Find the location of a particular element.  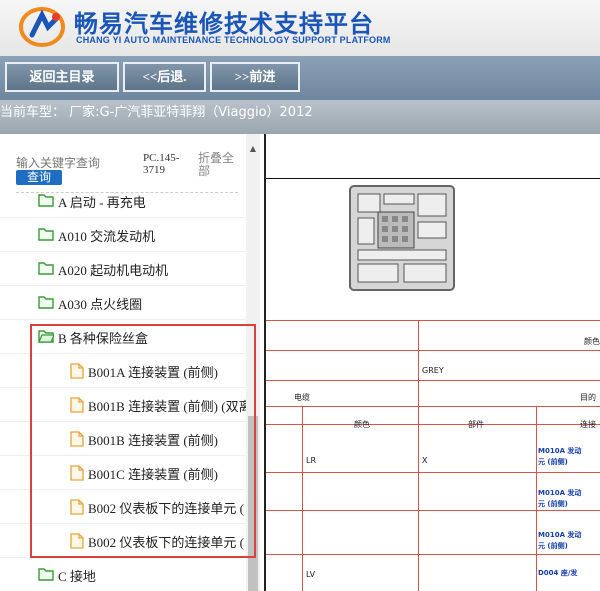

tree-item: A030 点火线圈 is located at coordinates (123, 303).